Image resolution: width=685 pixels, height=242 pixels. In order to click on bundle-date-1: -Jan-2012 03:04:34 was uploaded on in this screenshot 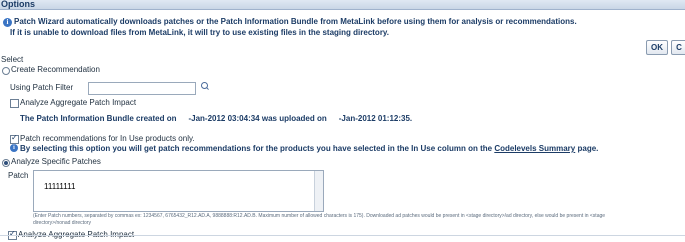, I will do `click(257, 118)`.